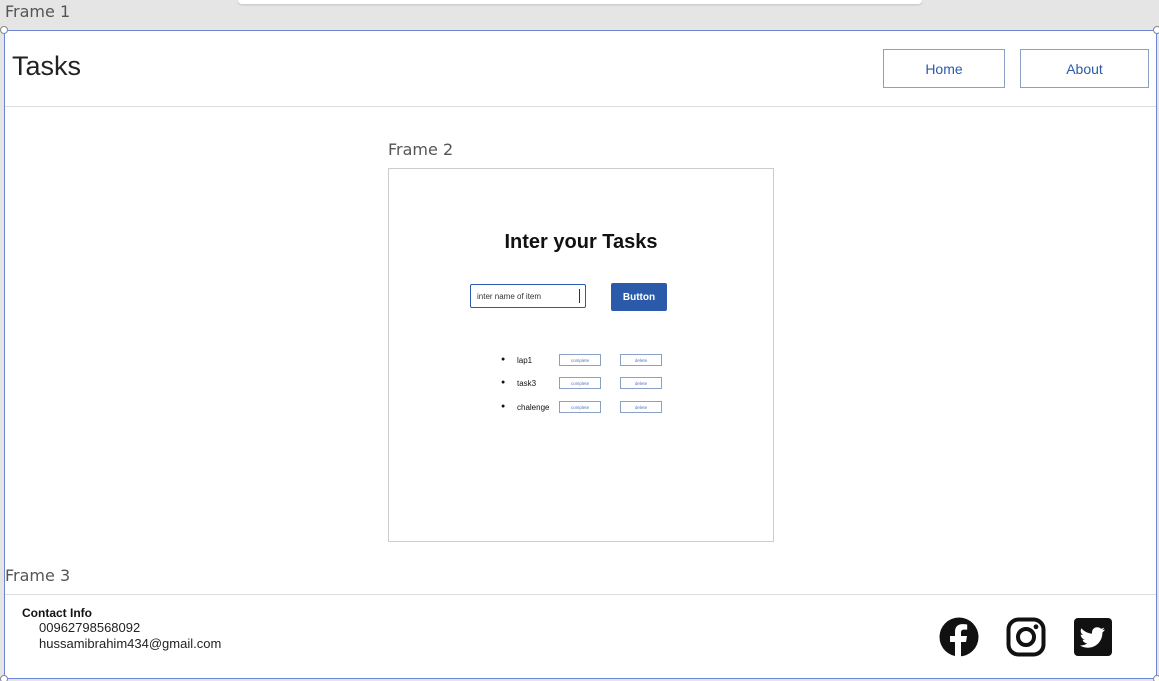 This screenshot has width=1159, height=681. Describe the element at coordinates (580, 2) in the screenshot. I see `top-toolbar` at that location.